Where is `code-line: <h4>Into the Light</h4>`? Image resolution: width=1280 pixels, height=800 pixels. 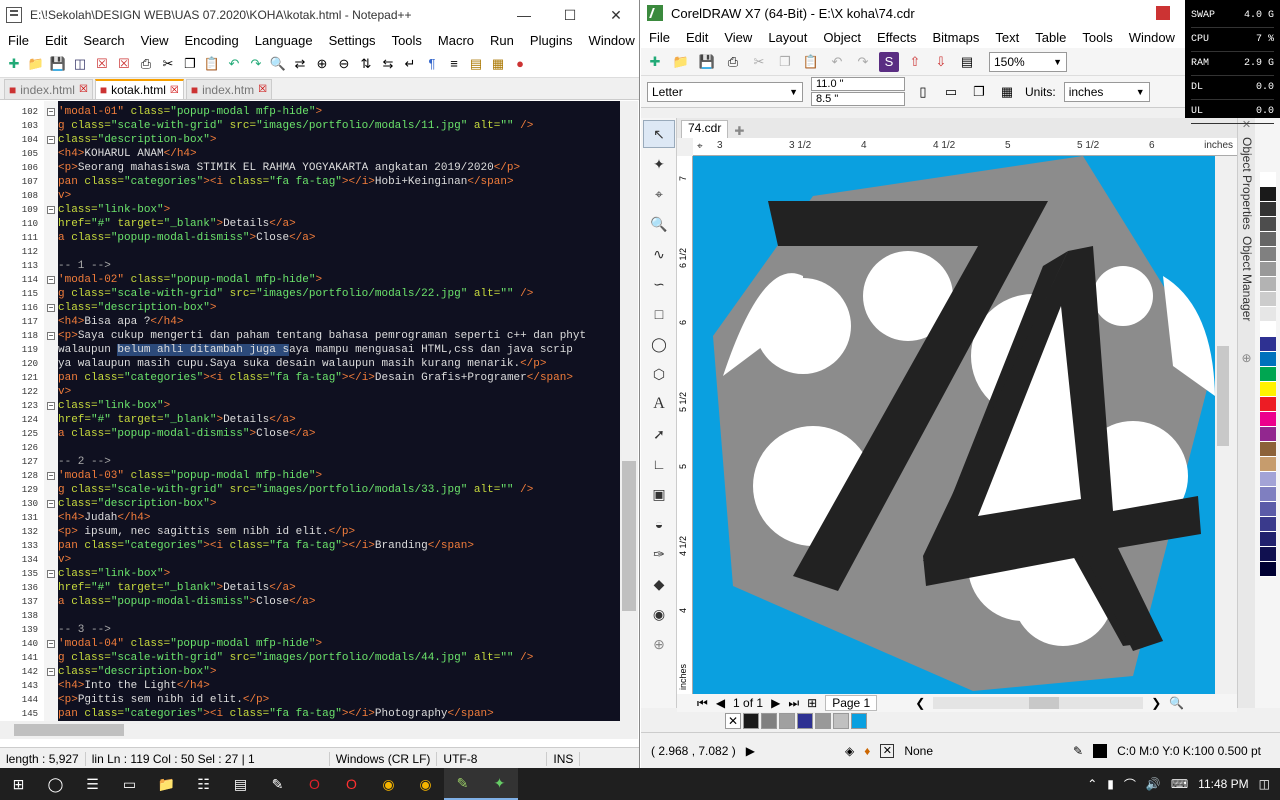 code-line: <h4>Into the Light</h4> is located at coordinates (339, 686).